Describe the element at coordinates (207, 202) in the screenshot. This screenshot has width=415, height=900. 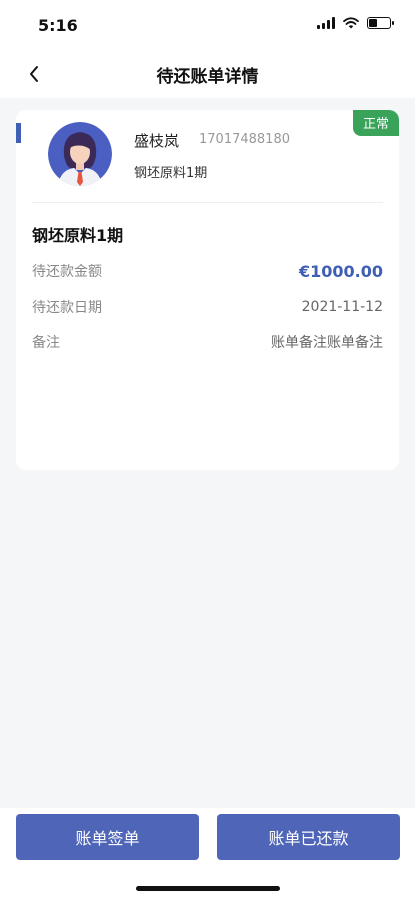
I see `divider` at that location.